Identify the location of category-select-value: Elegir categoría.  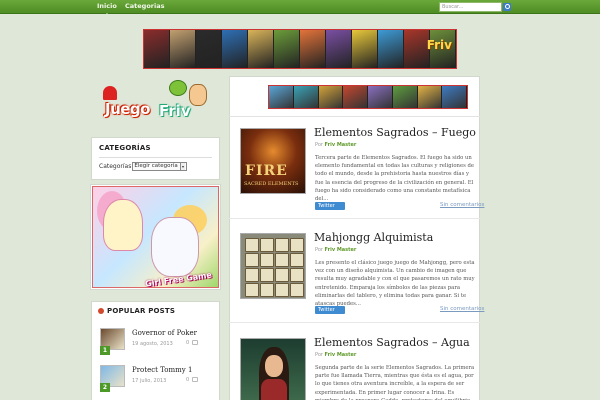
(156, 166).